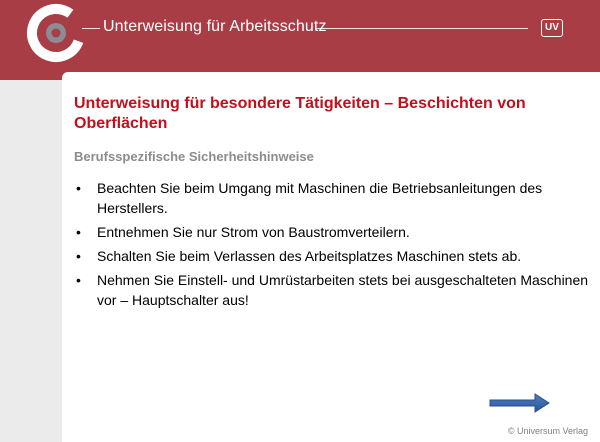 The width and height of the screenshot is (600, 442). Describe the element at coordinates (422, 28) in the screenshot. I see `header-divider-right` at that location.